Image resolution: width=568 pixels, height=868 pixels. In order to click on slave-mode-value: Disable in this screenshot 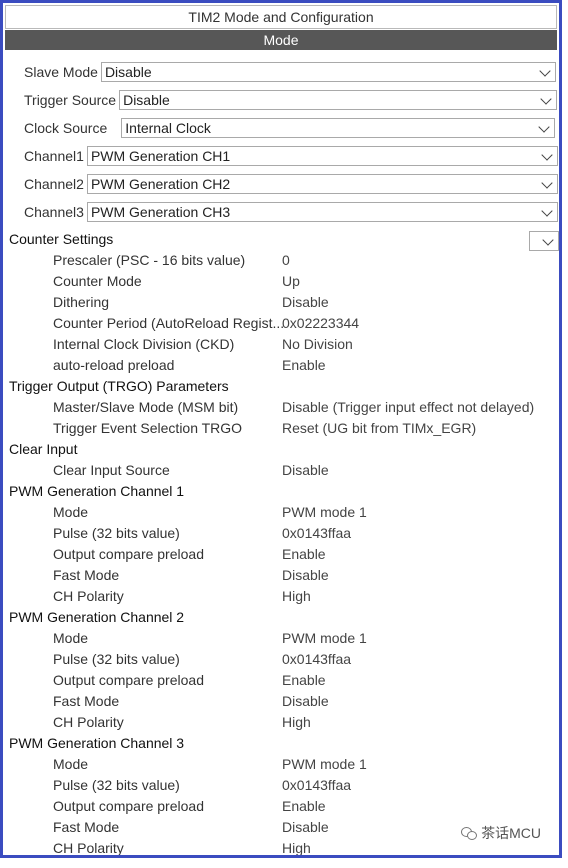, I will do `click(128, 72)`.